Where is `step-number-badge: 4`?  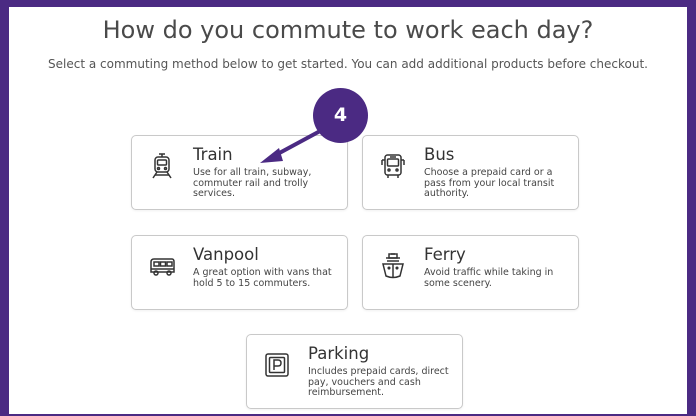 step-number-badge: 4 is located at coordinates (340, 115).